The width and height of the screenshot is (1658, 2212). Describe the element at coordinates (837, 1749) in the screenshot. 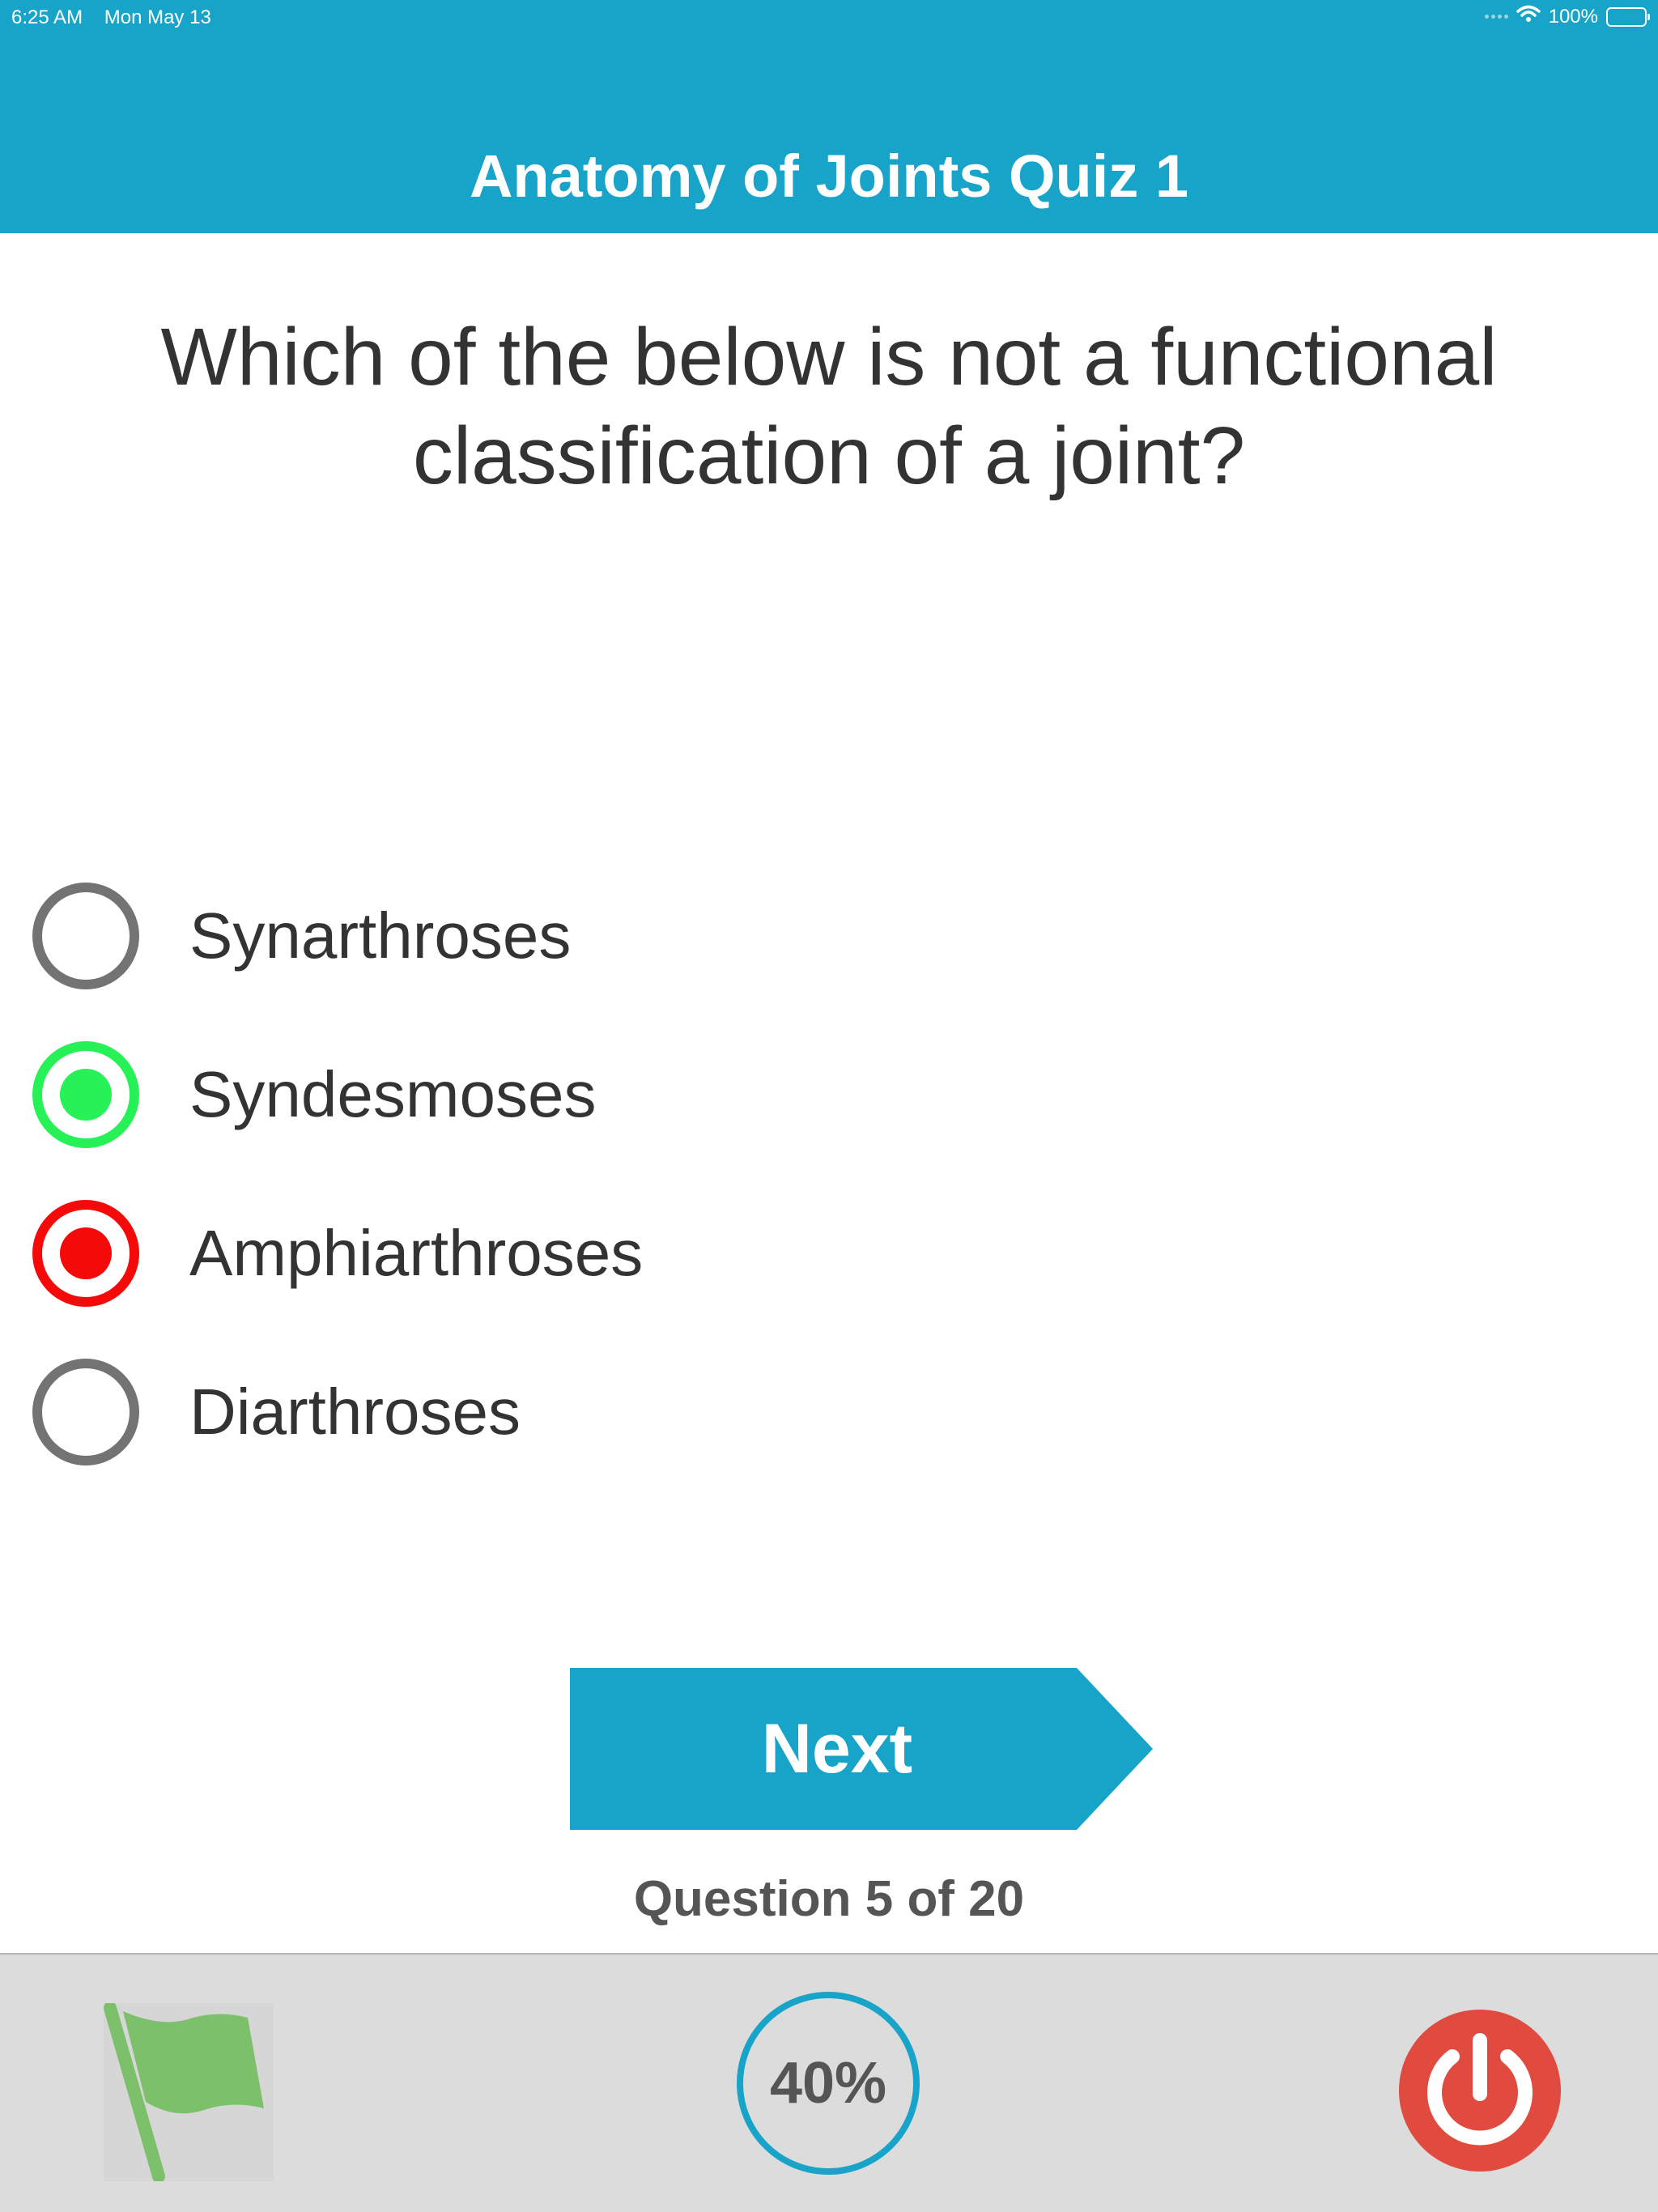

I see `next-button-label: Next` at that location.